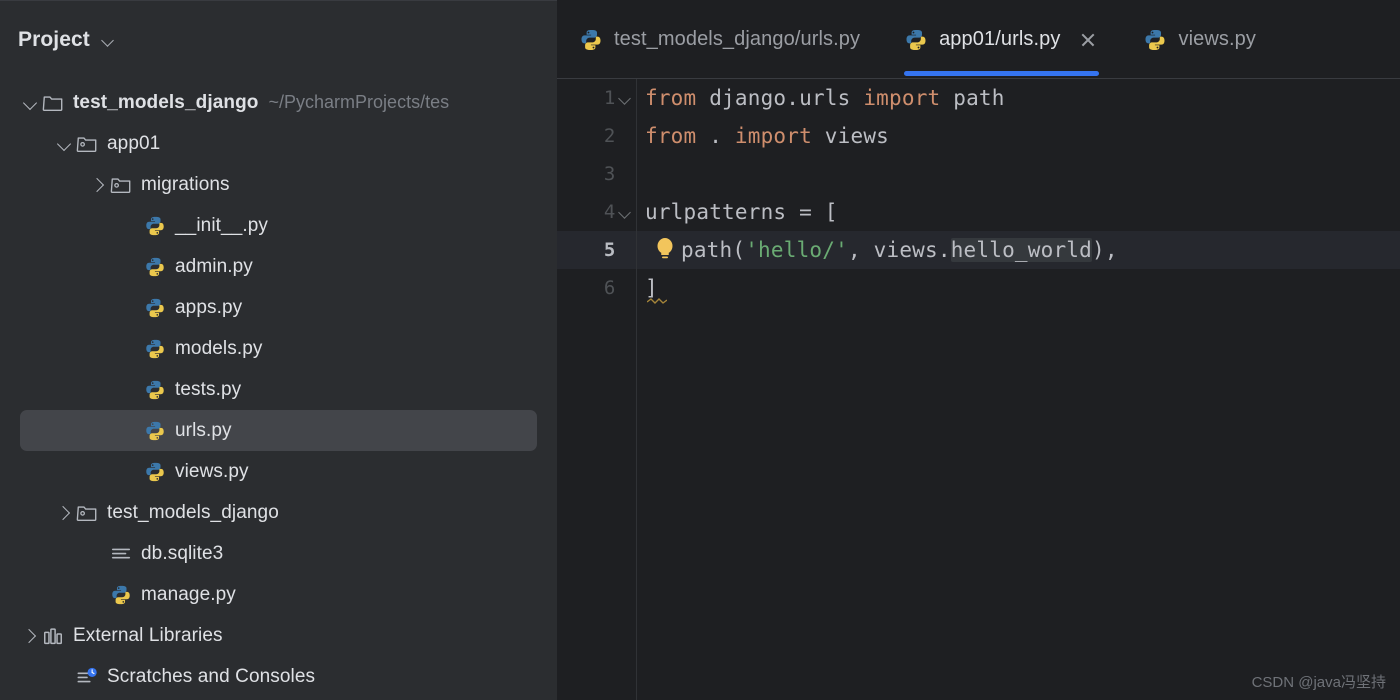 Image resolution: width=1400 pixels, height=700 pixels. Describe the element at coordinates (54, 39) in the screenshot. I see `project-panel-title: Project` at that location.